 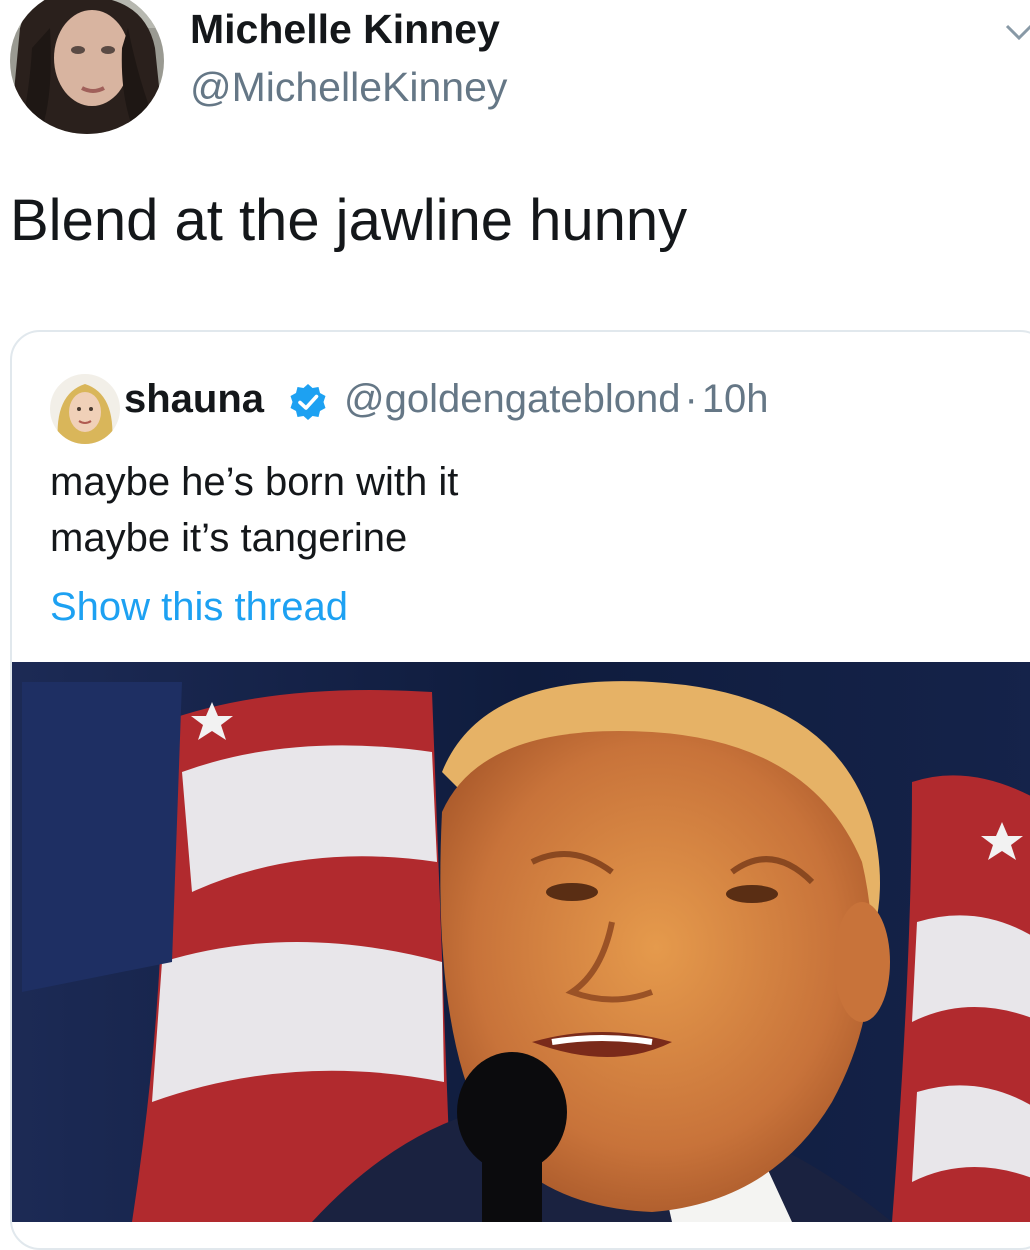 What do you see at coordinates (735, 399) in the screenshot?
I see `quoted-tweet-time: 10h` at bounding box center [735, 399].